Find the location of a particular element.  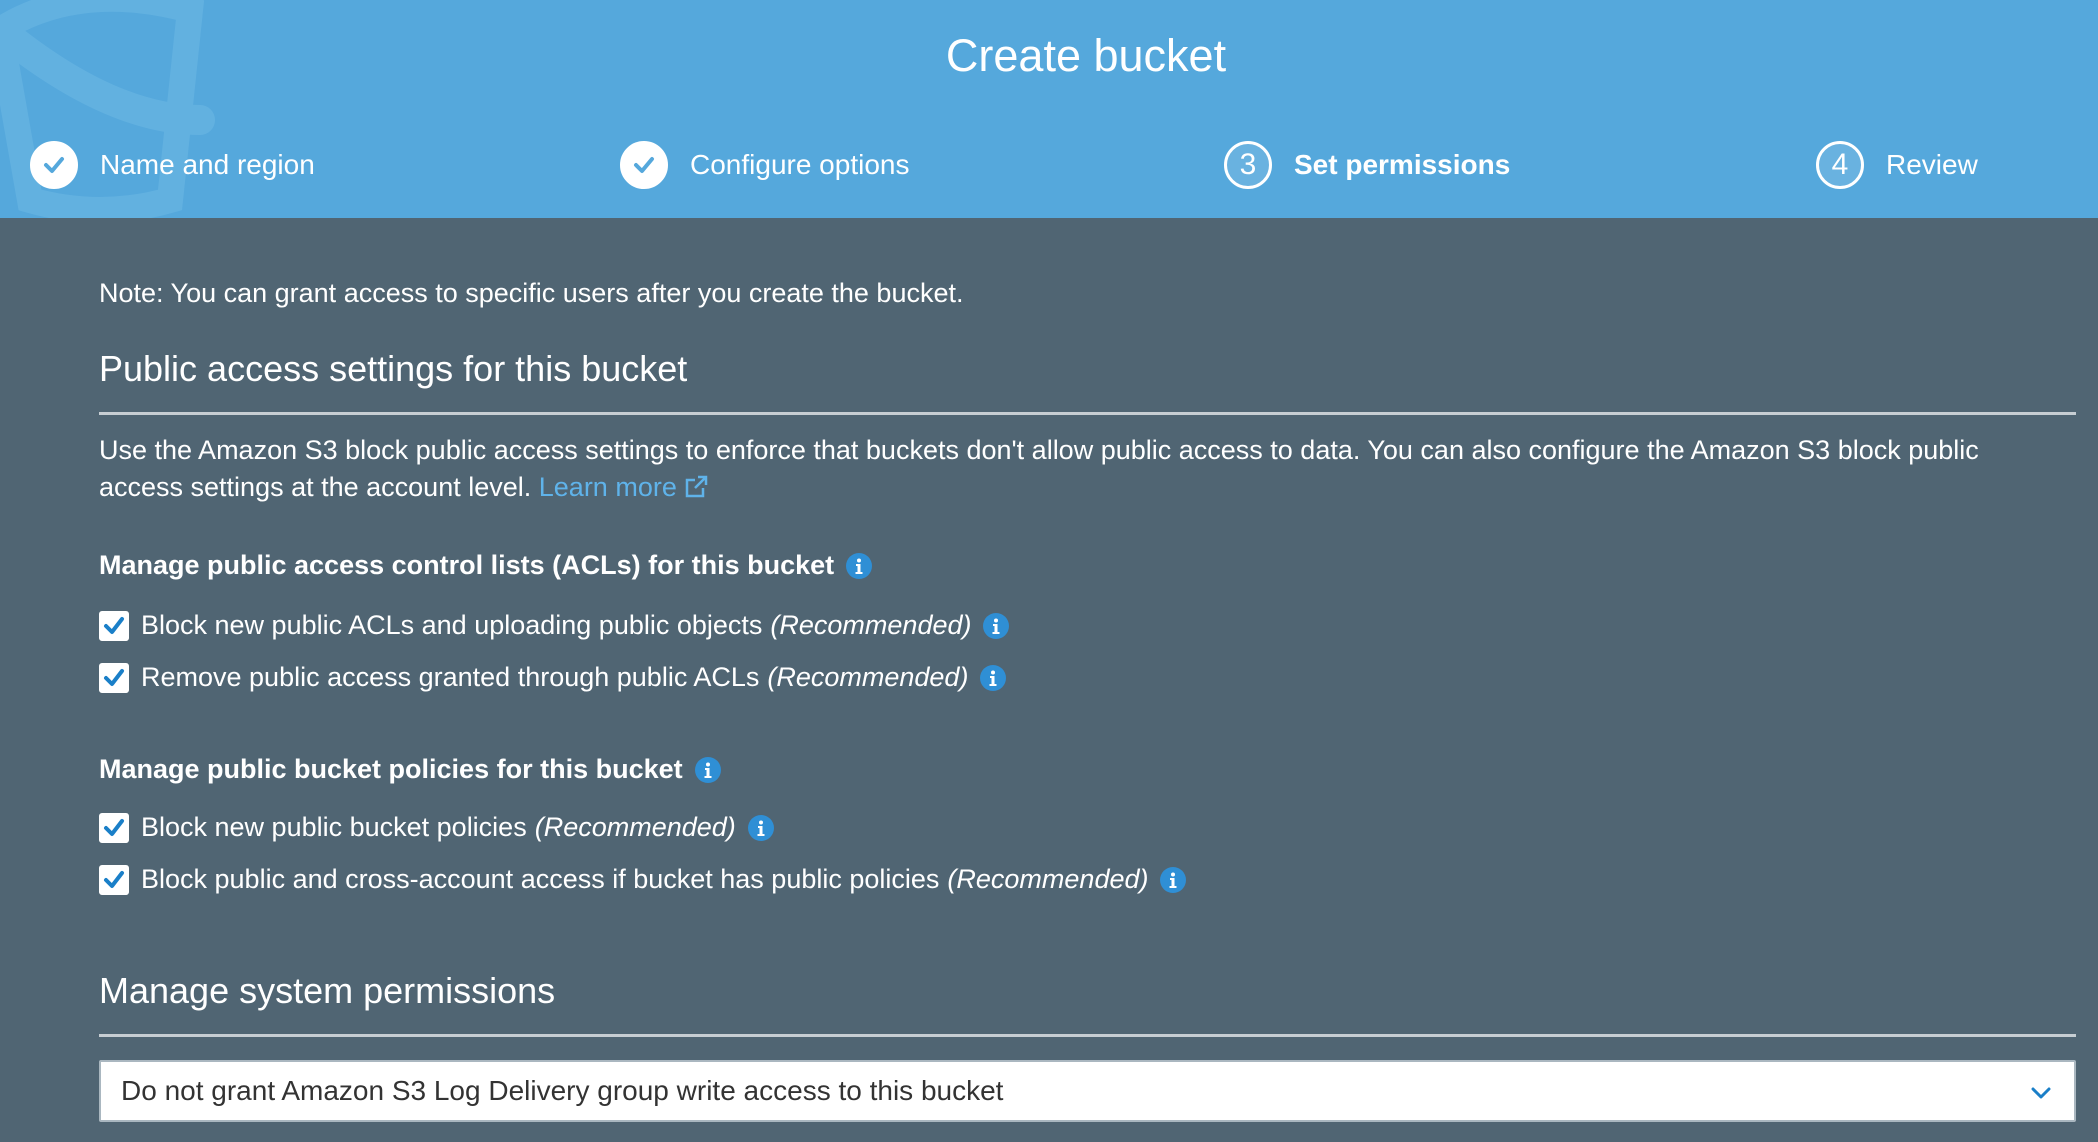

public-access-title: Public access settings for this bucket is located at coordinates (393, 368).